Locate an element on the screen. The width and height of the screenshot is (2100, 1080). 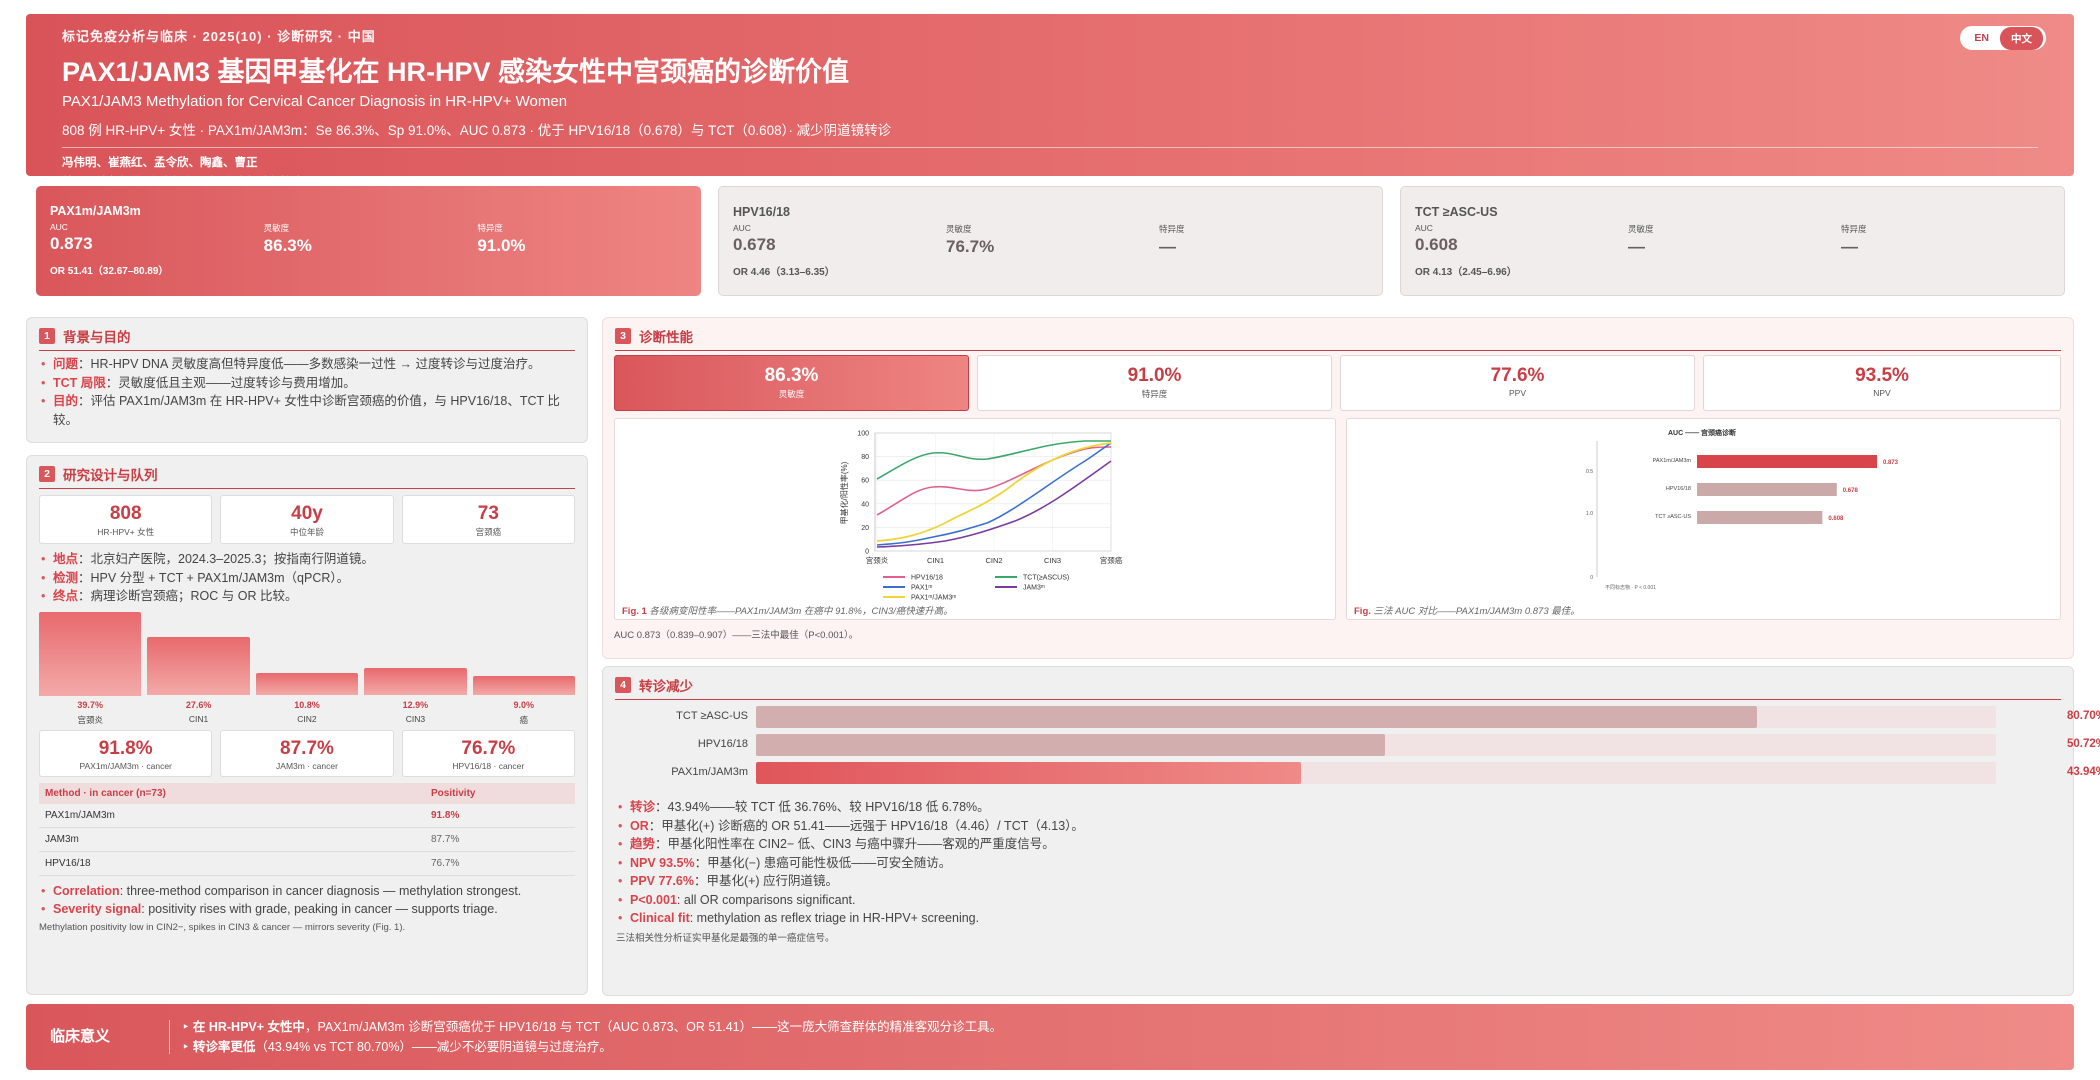
bar-label: TCT ≥ASC-US is located at coordinates (1673, 517).